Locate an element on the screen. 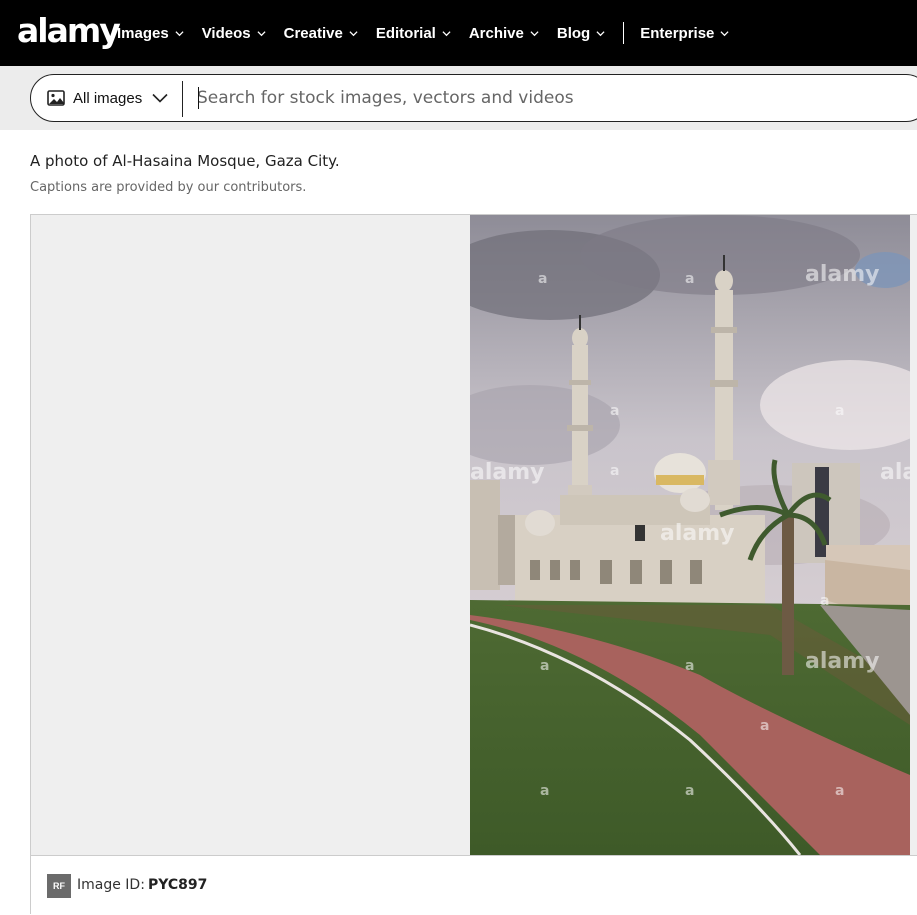 The width and height of the screenshot is (917, 915). image-icon is located at coordinates (56, 98).